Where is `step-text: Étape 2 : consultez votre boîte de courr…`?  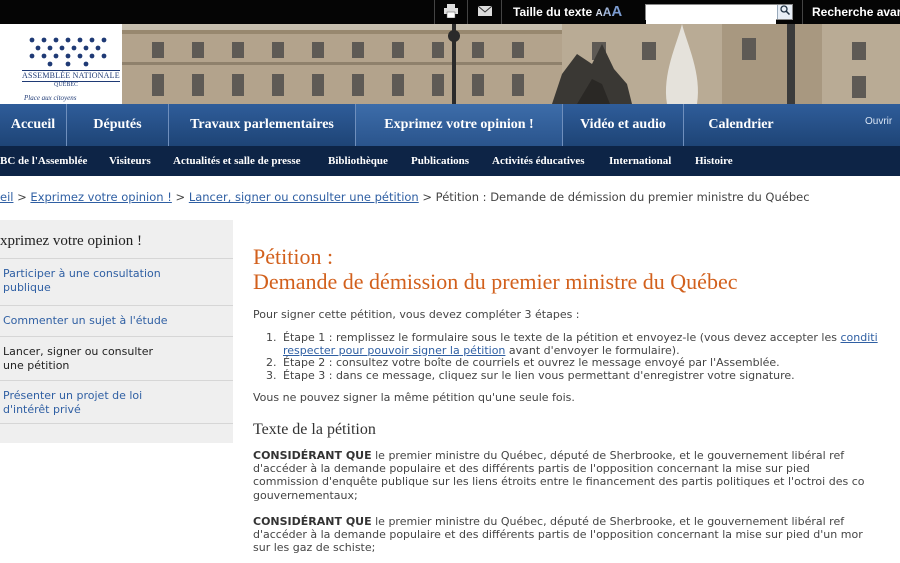
step-text: Étape 2 : consultez votre boîte de courr… is located at coordinates (531, 362).